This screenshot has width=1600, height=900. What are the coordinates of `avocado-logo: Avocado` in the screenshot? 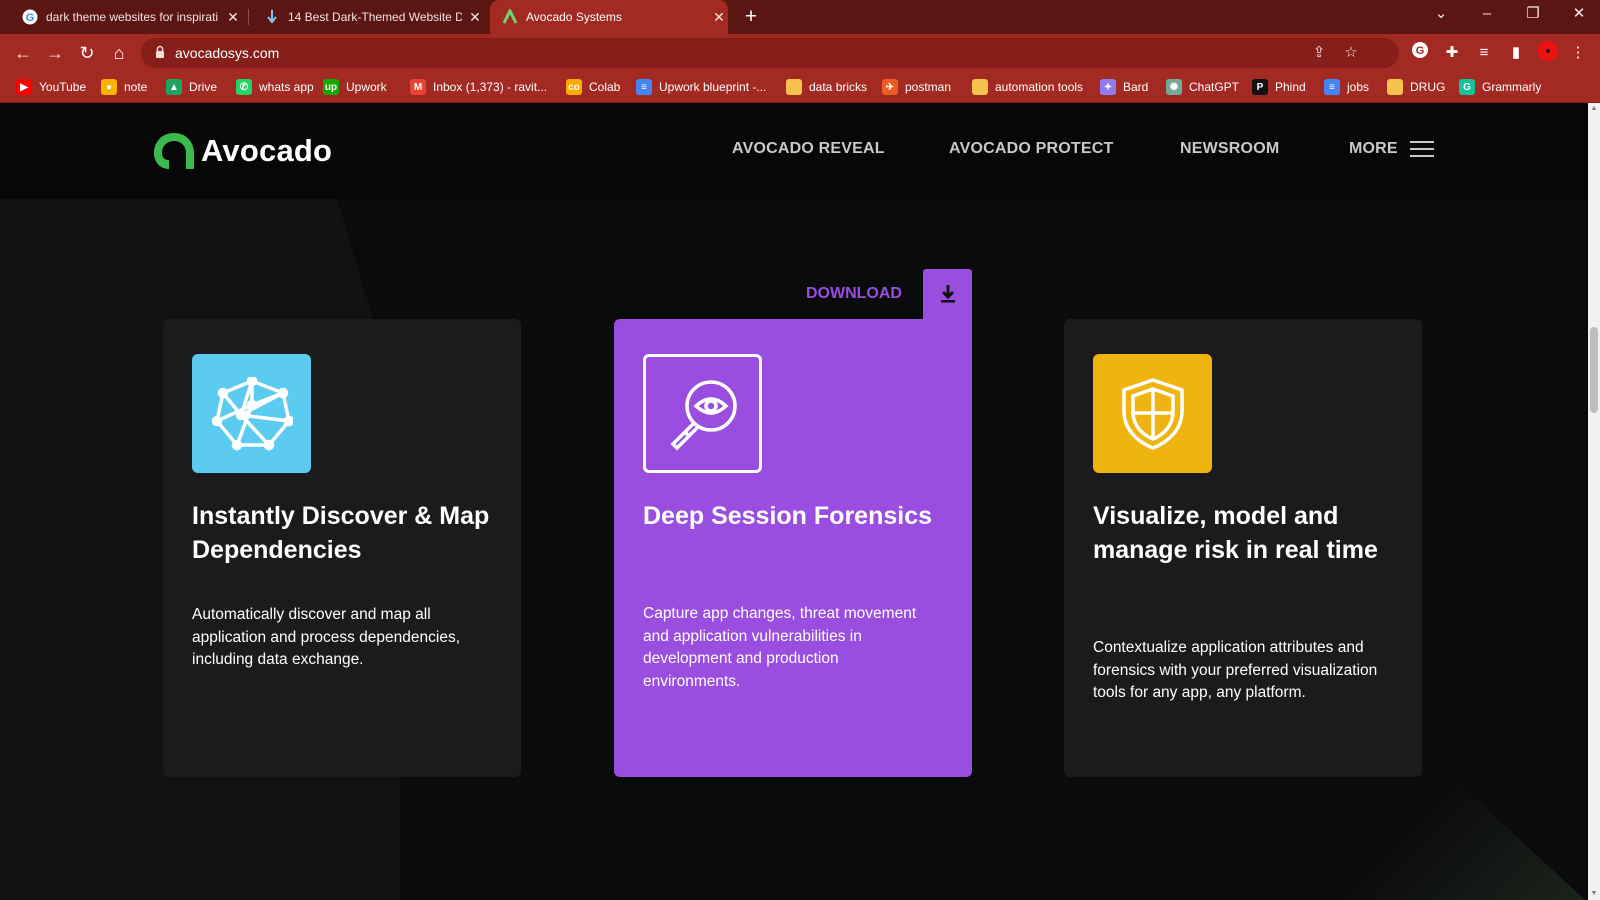 It's located at (241, 151).